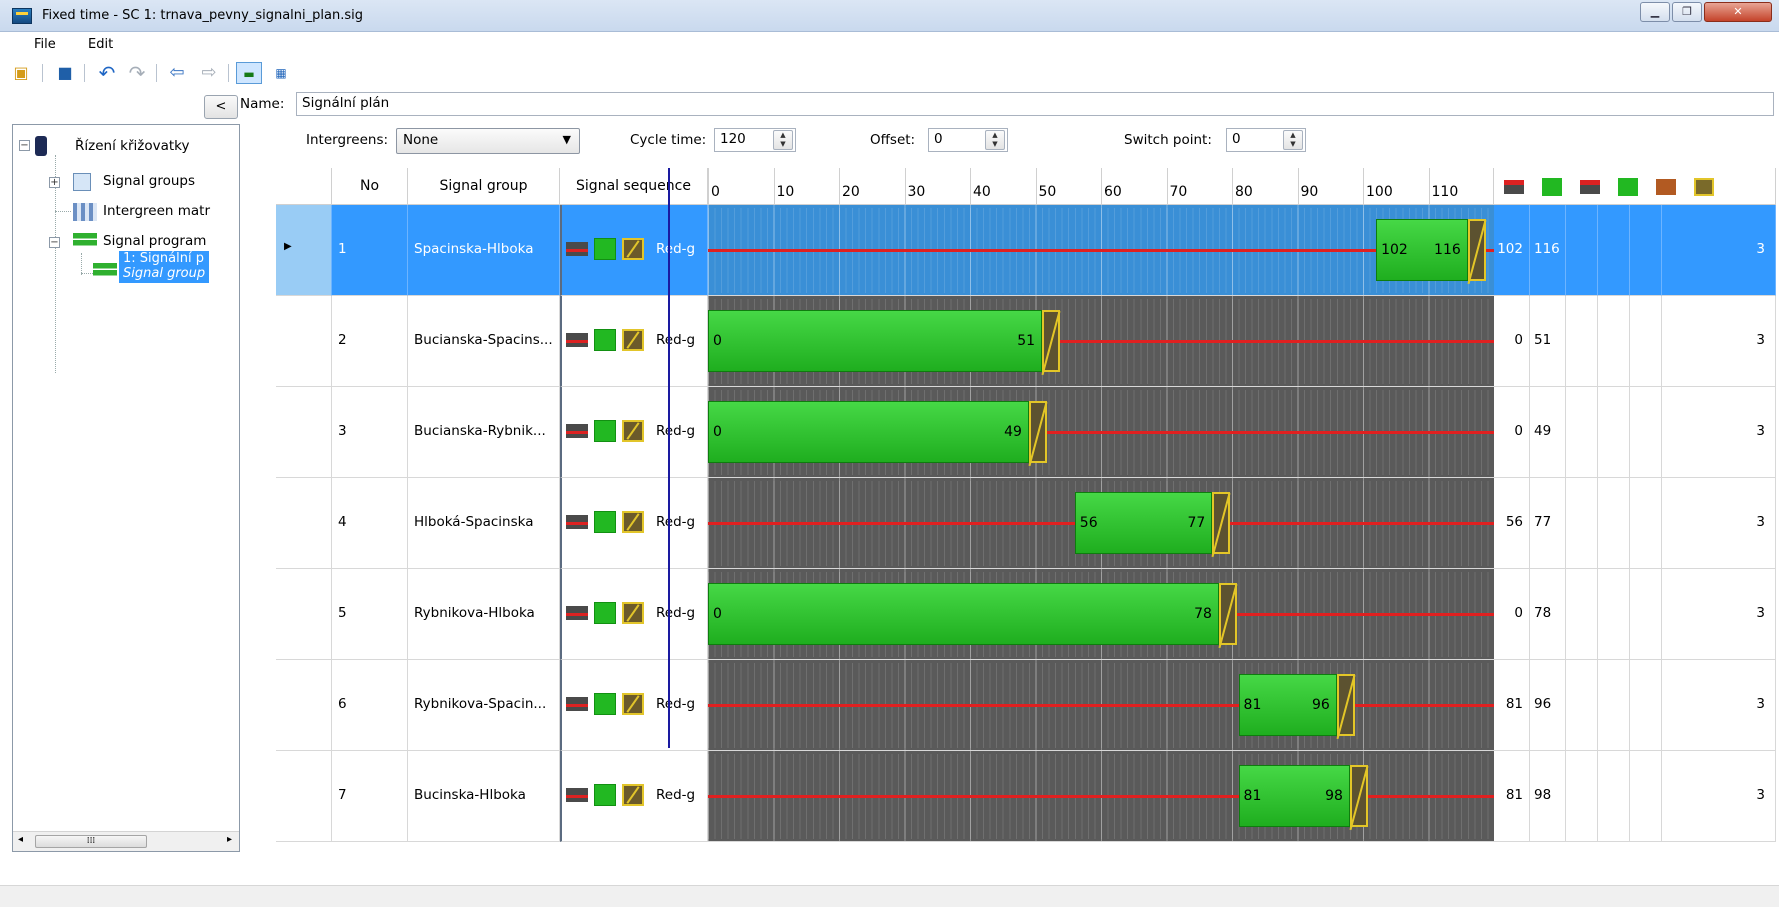  I want to click on green-phase-bar: 56 77, so click(1143, 523).